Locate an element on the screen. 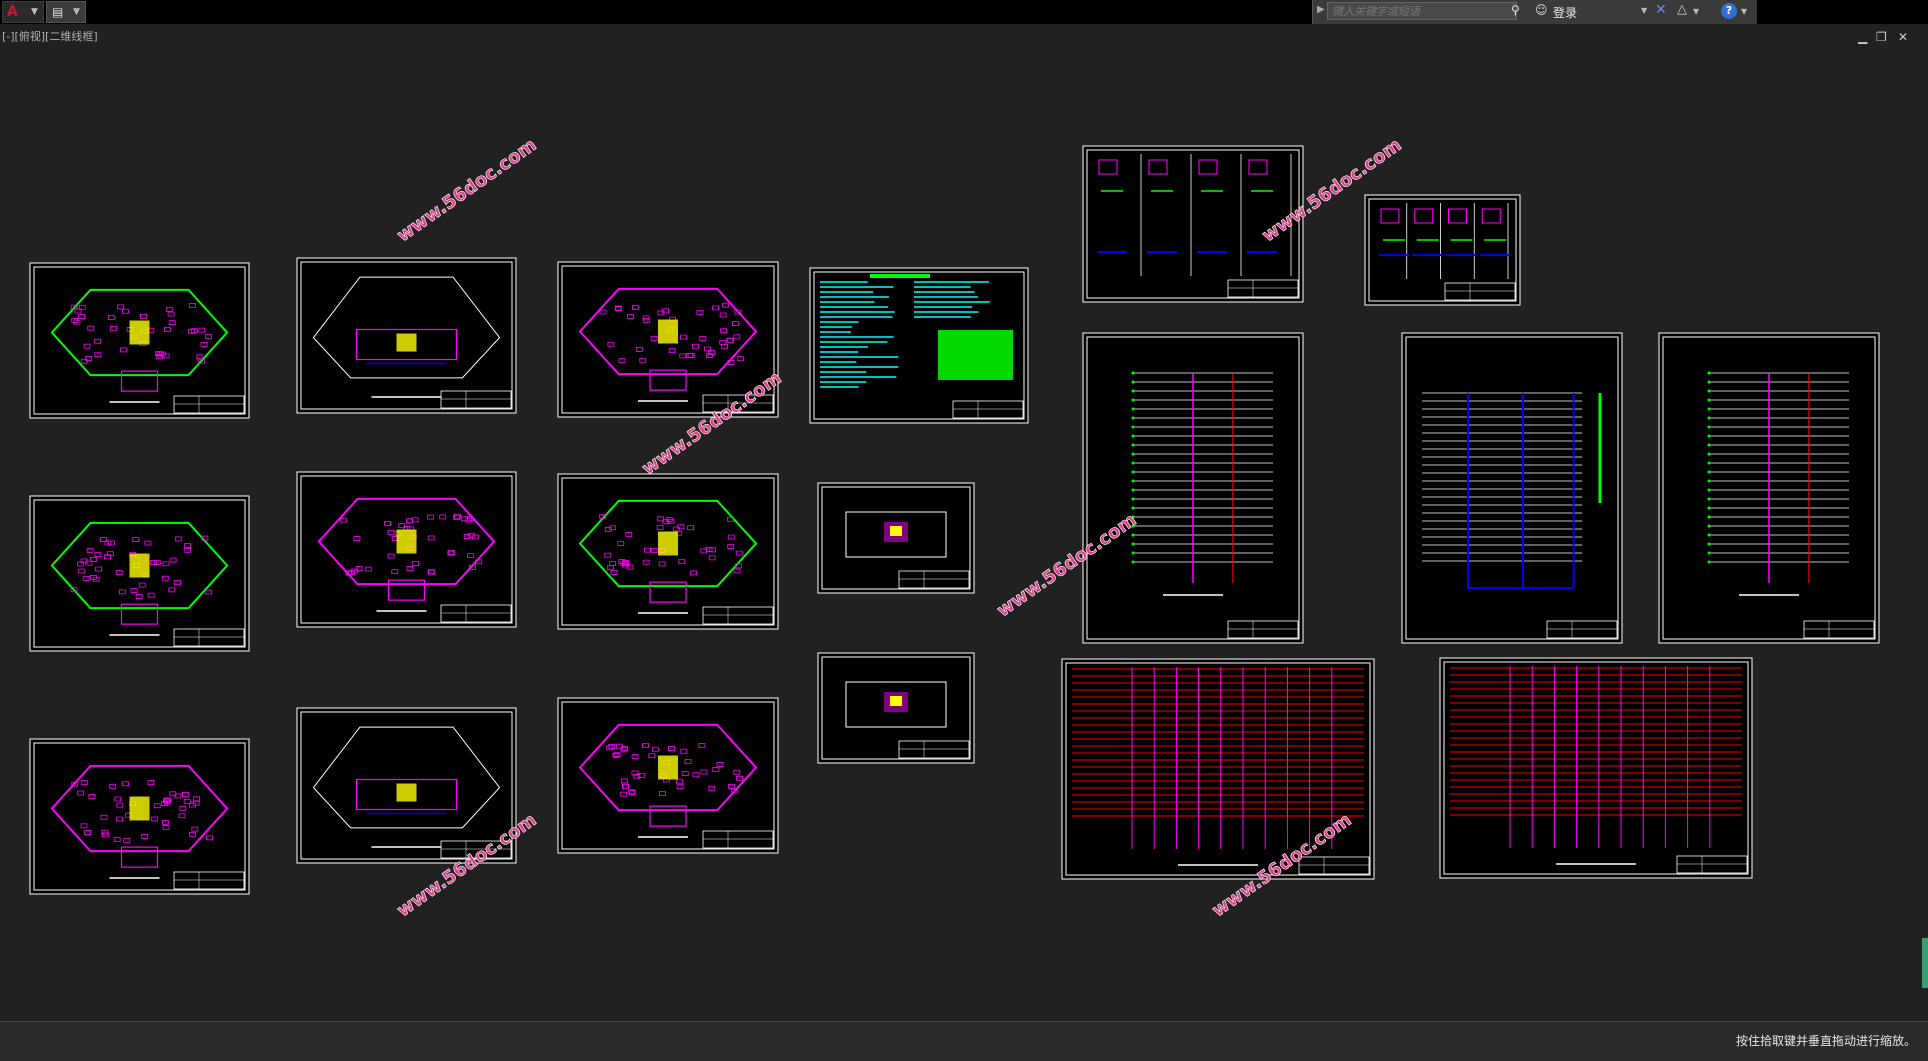 The height and width of the screenshot is (1061, 1928). search-input is located at coordinates (1422, 11).